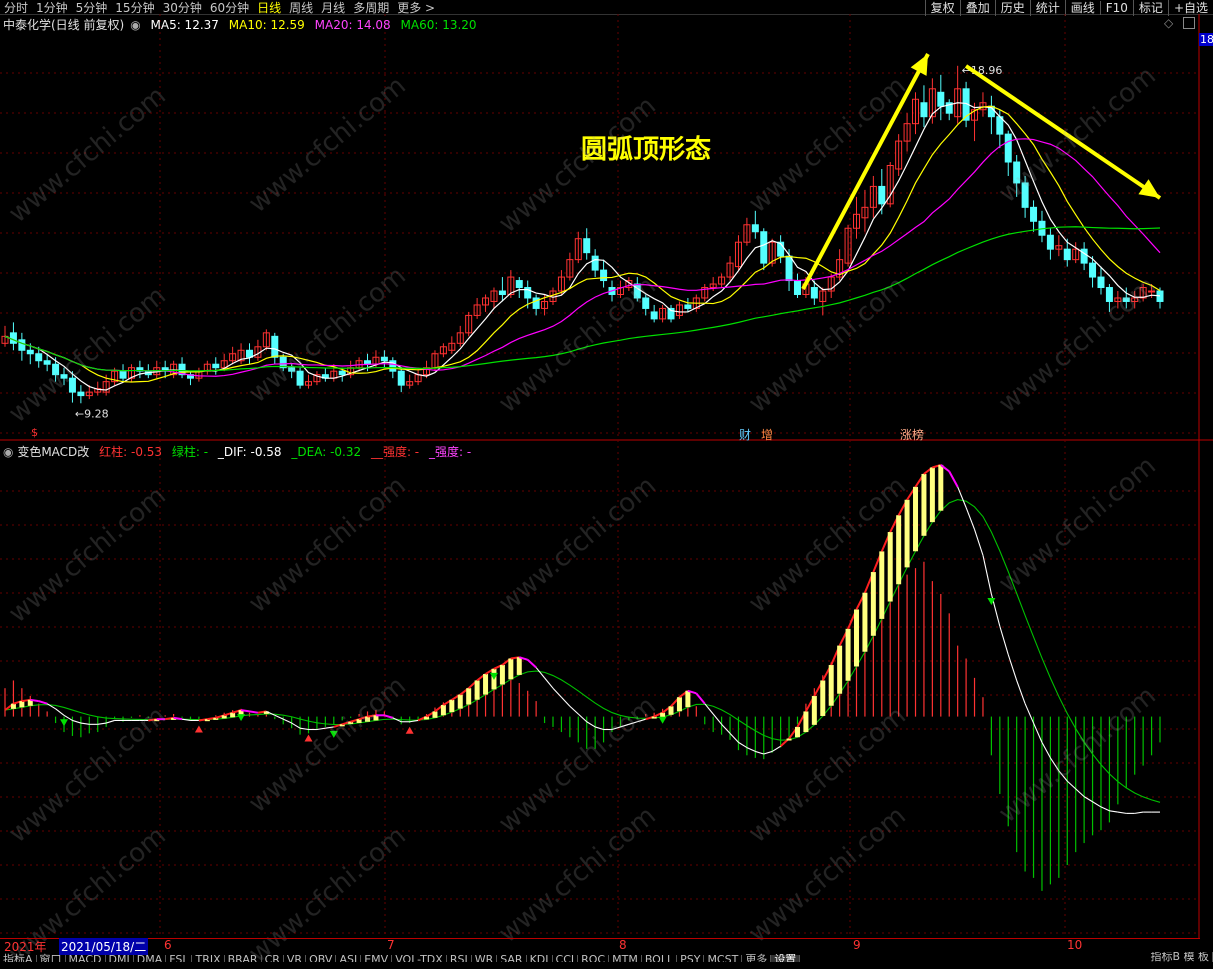 This screenshot has height=969, width=1213. Describe the element at coordinates (540, 958) in the screenshot. I see `indicator-tab-17: KDJ` at that location.